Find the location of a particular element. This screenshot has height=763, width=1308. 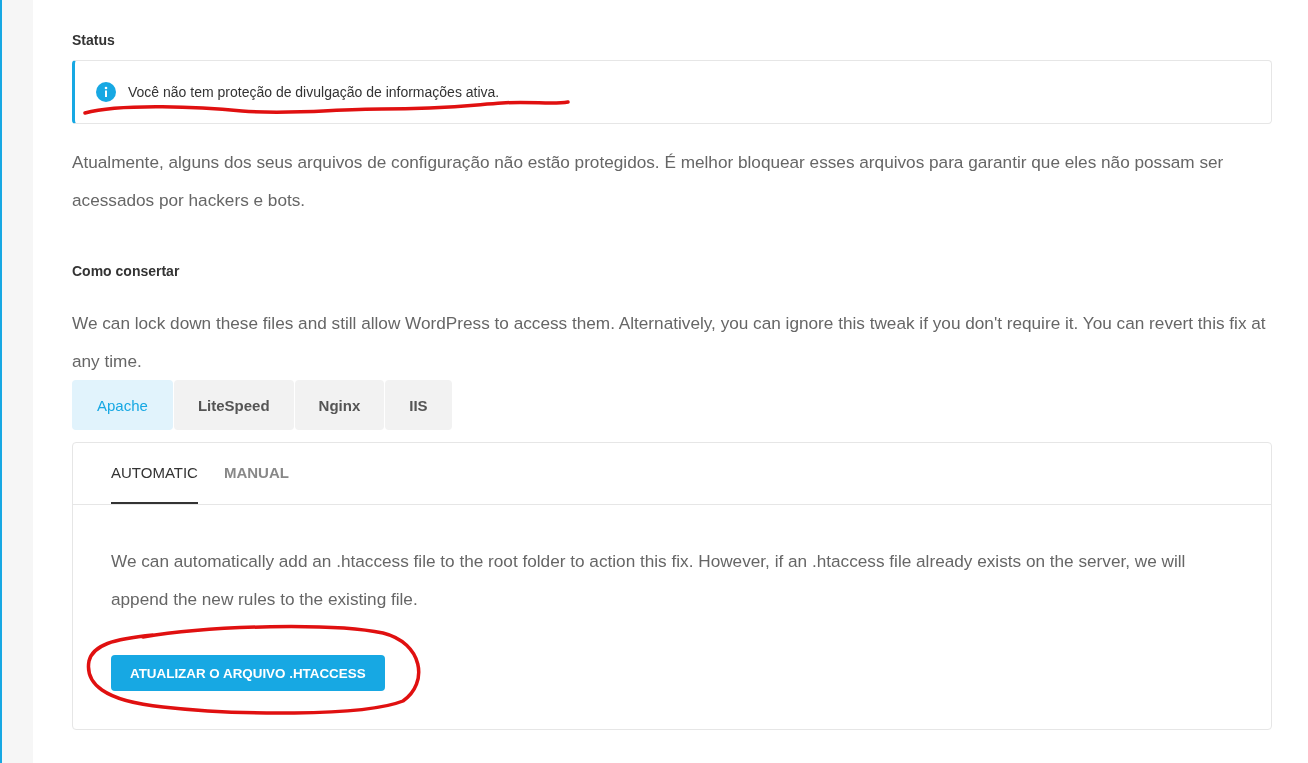

mode-tab: MANUAL is located at coordinates (256, 473).